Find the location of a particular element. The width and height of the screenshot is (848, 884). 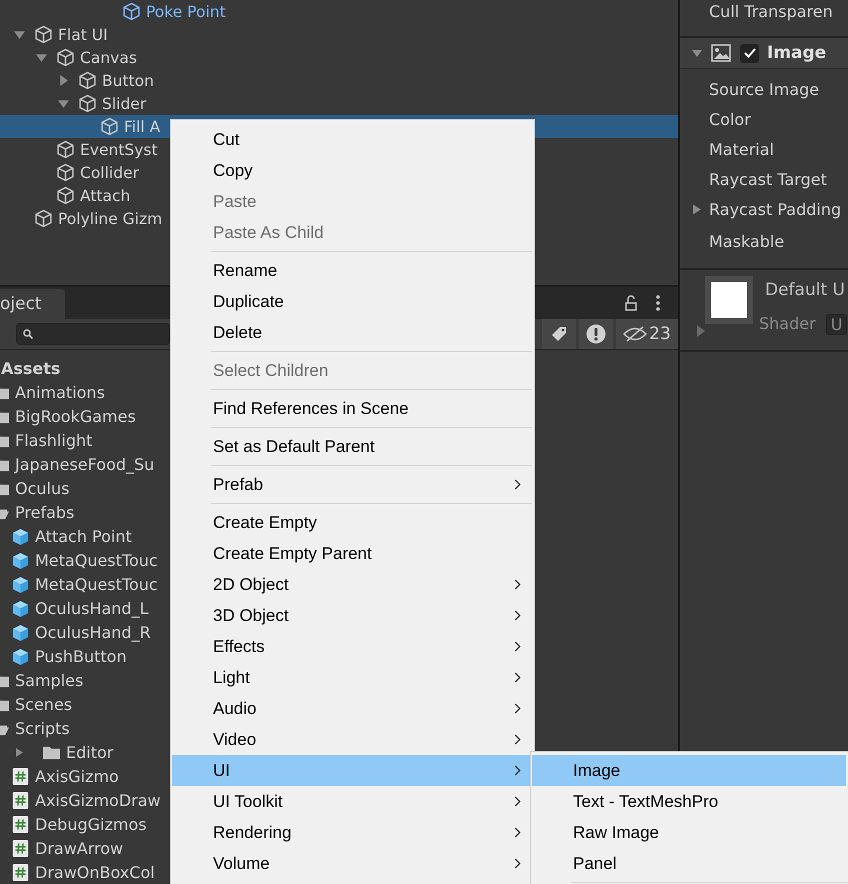

property-label: Material is located at coordinates (741, 149).